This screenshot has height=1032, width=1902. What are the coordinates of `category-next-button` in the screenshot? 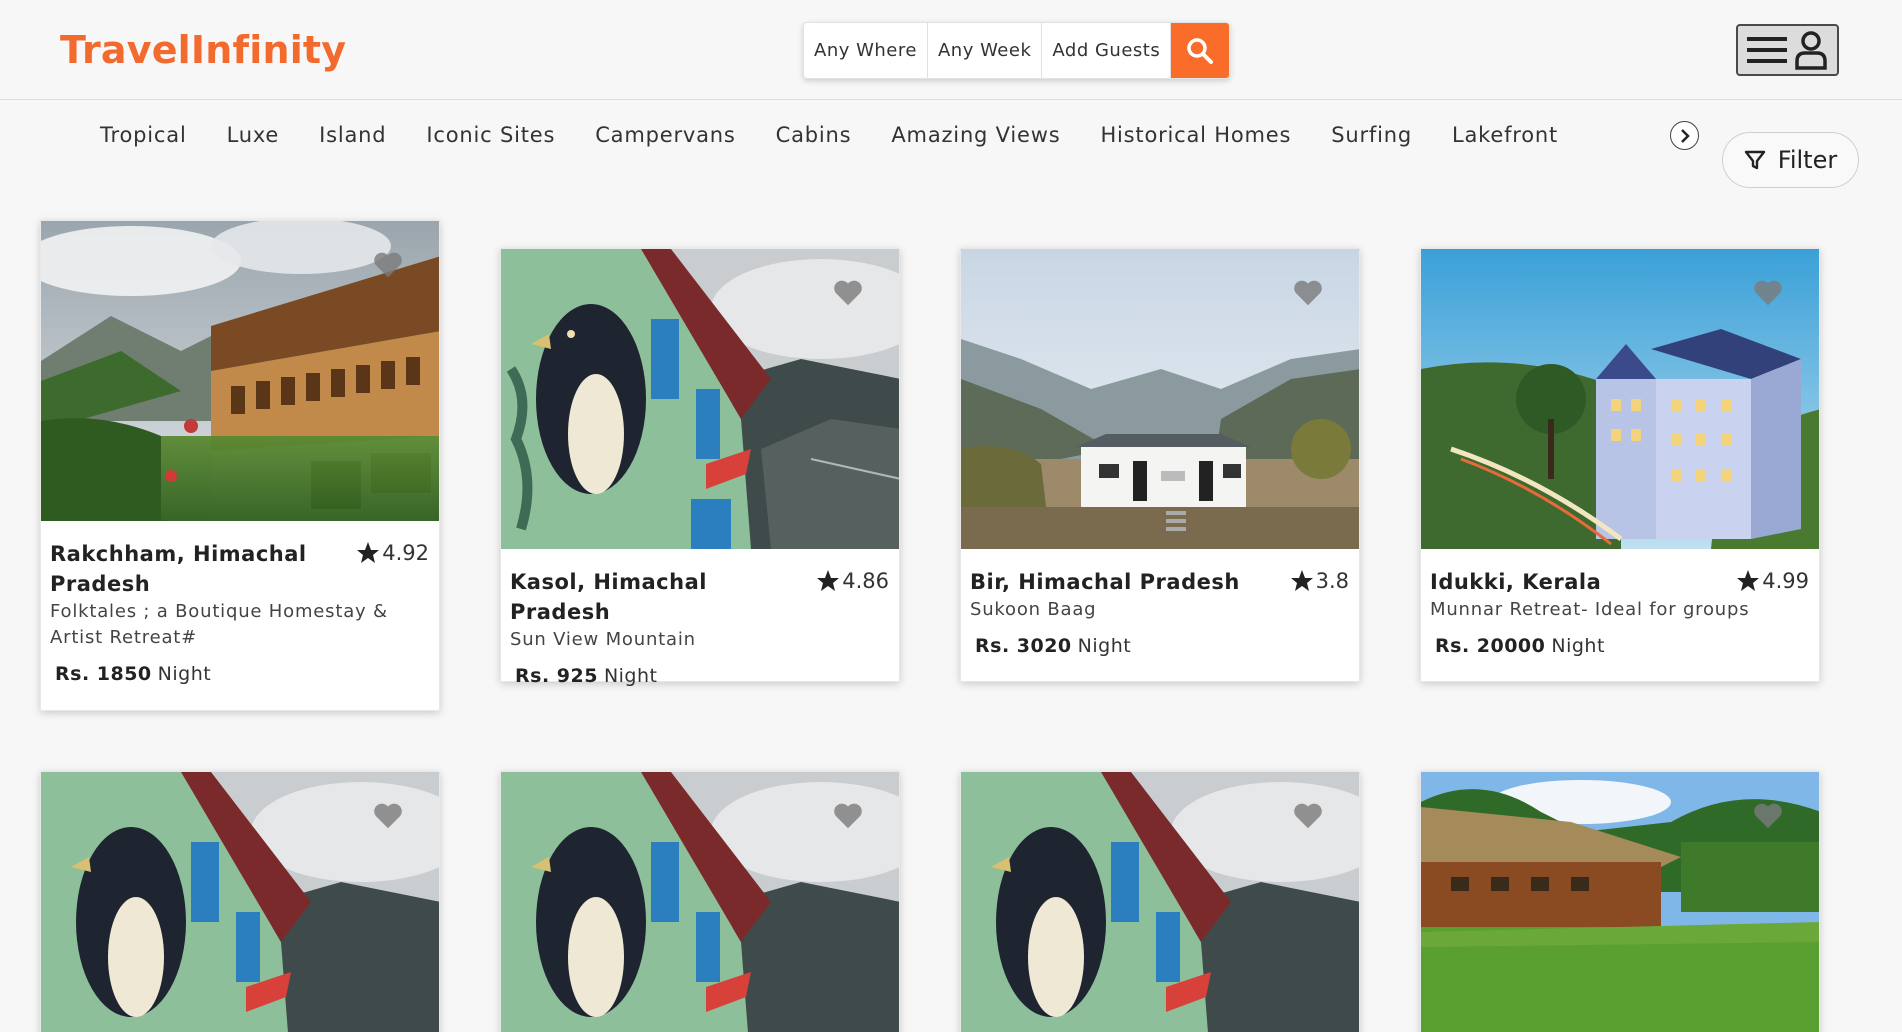 It's located at (1684, 135).